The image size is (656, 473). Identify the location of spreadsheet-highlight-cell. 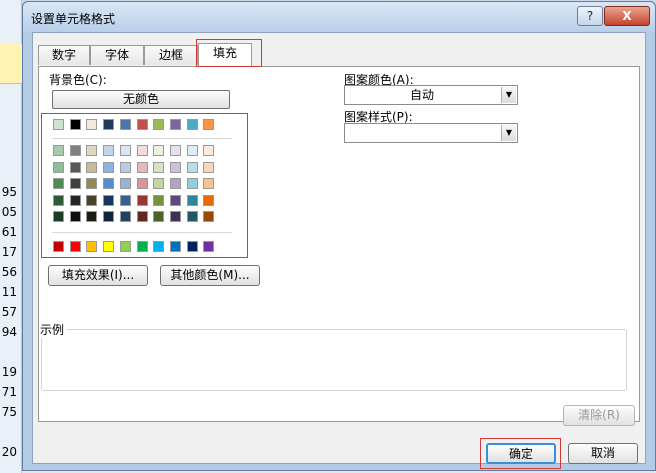
(11, 64).